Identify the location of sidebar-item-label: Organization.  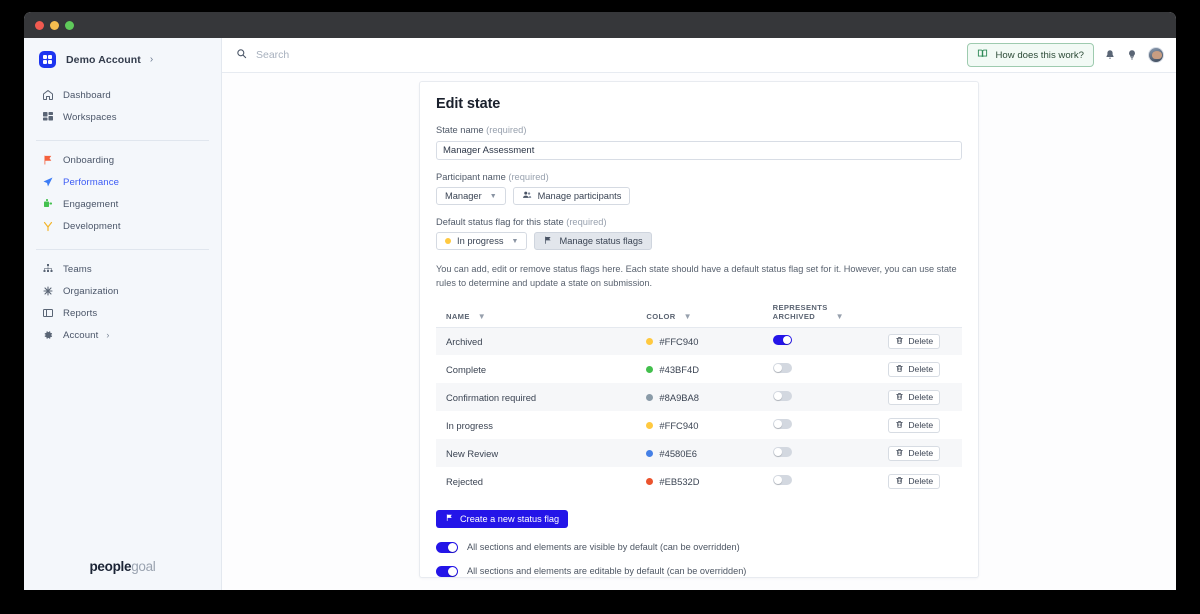
(91, 291).